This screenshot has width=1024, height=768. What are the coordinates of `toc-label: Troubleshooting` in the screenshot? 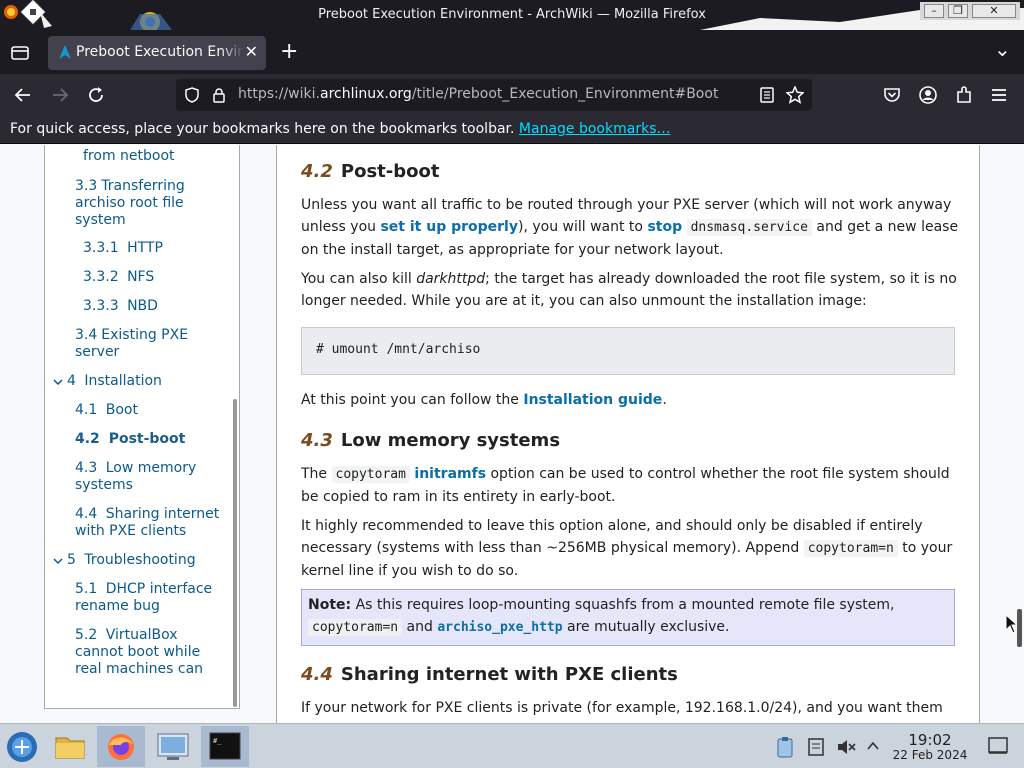 It's located at (140, 560).